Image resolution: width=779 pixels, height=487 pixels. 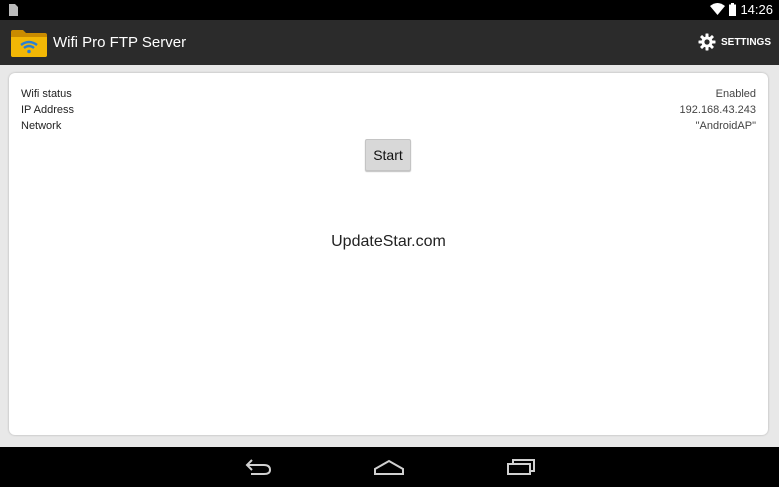 What do you see at coordinates (725, 126) in the screenshot?
I see `network-value: "AndroidAP"` at bounding box center [725, 126].